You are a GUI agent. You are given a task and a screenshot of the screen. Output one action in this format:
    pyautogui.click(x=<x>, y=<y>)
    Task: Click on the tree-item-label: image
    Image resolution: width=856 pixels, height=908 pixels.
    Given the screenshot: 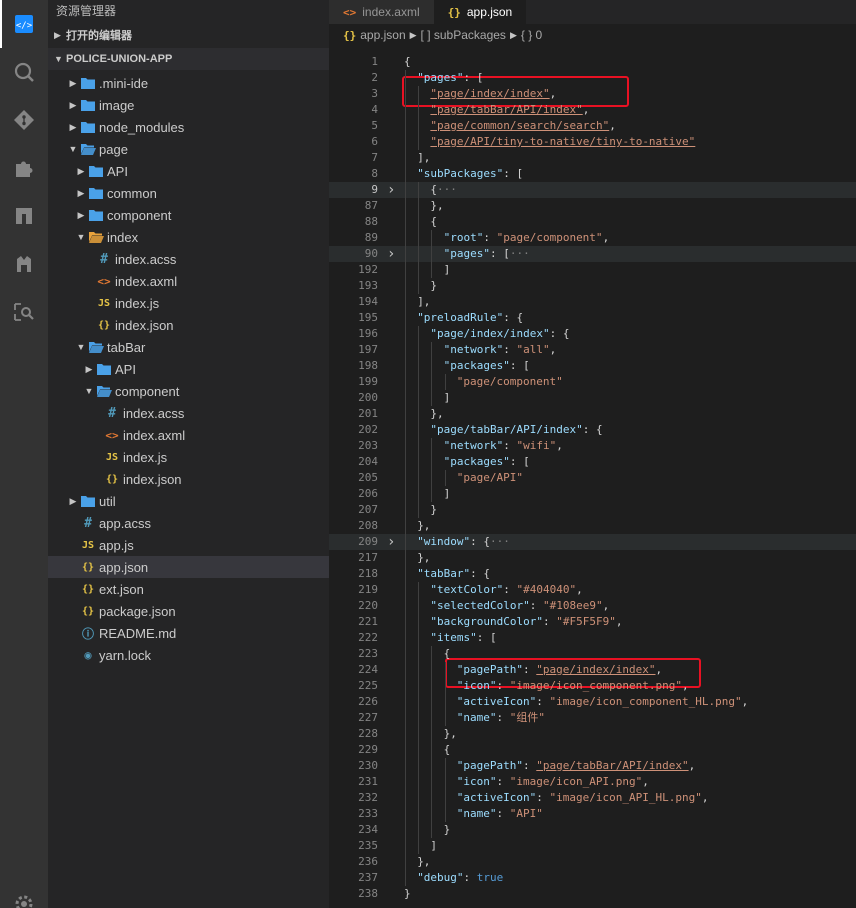 What is the action you would take?
    pyautogui.click(x=117, y=105)
    